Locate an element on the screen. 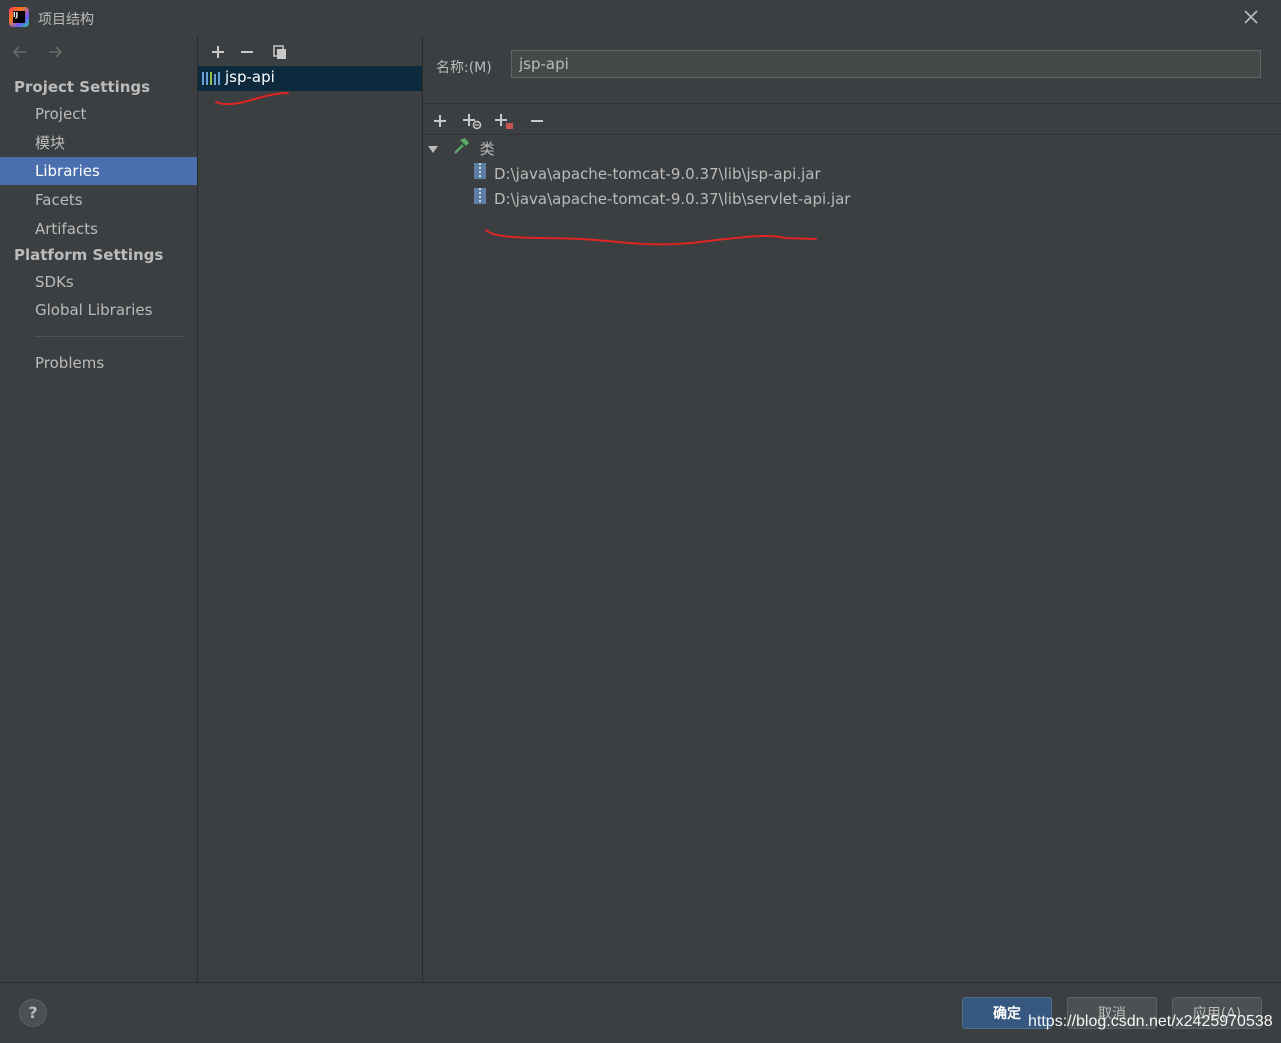 This screenshot has width=1281, height=1043. sidebar-item-global-libraries: Global Libraries is located at coordinates (98, 310).